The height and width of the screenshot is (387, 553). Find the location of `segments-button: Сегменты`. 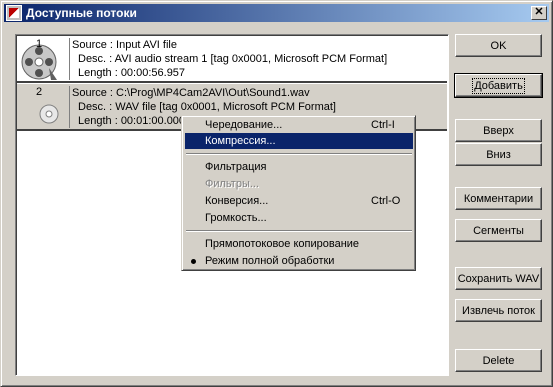

segments-button: Сегменты is located at coordinates (498, 230).